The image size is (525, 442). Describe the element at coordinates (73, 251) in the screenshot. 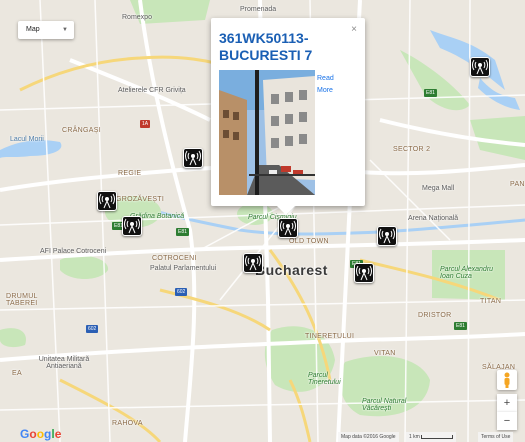

I see `label-afi-palace: AFI Palace Cotroceni` at that location.